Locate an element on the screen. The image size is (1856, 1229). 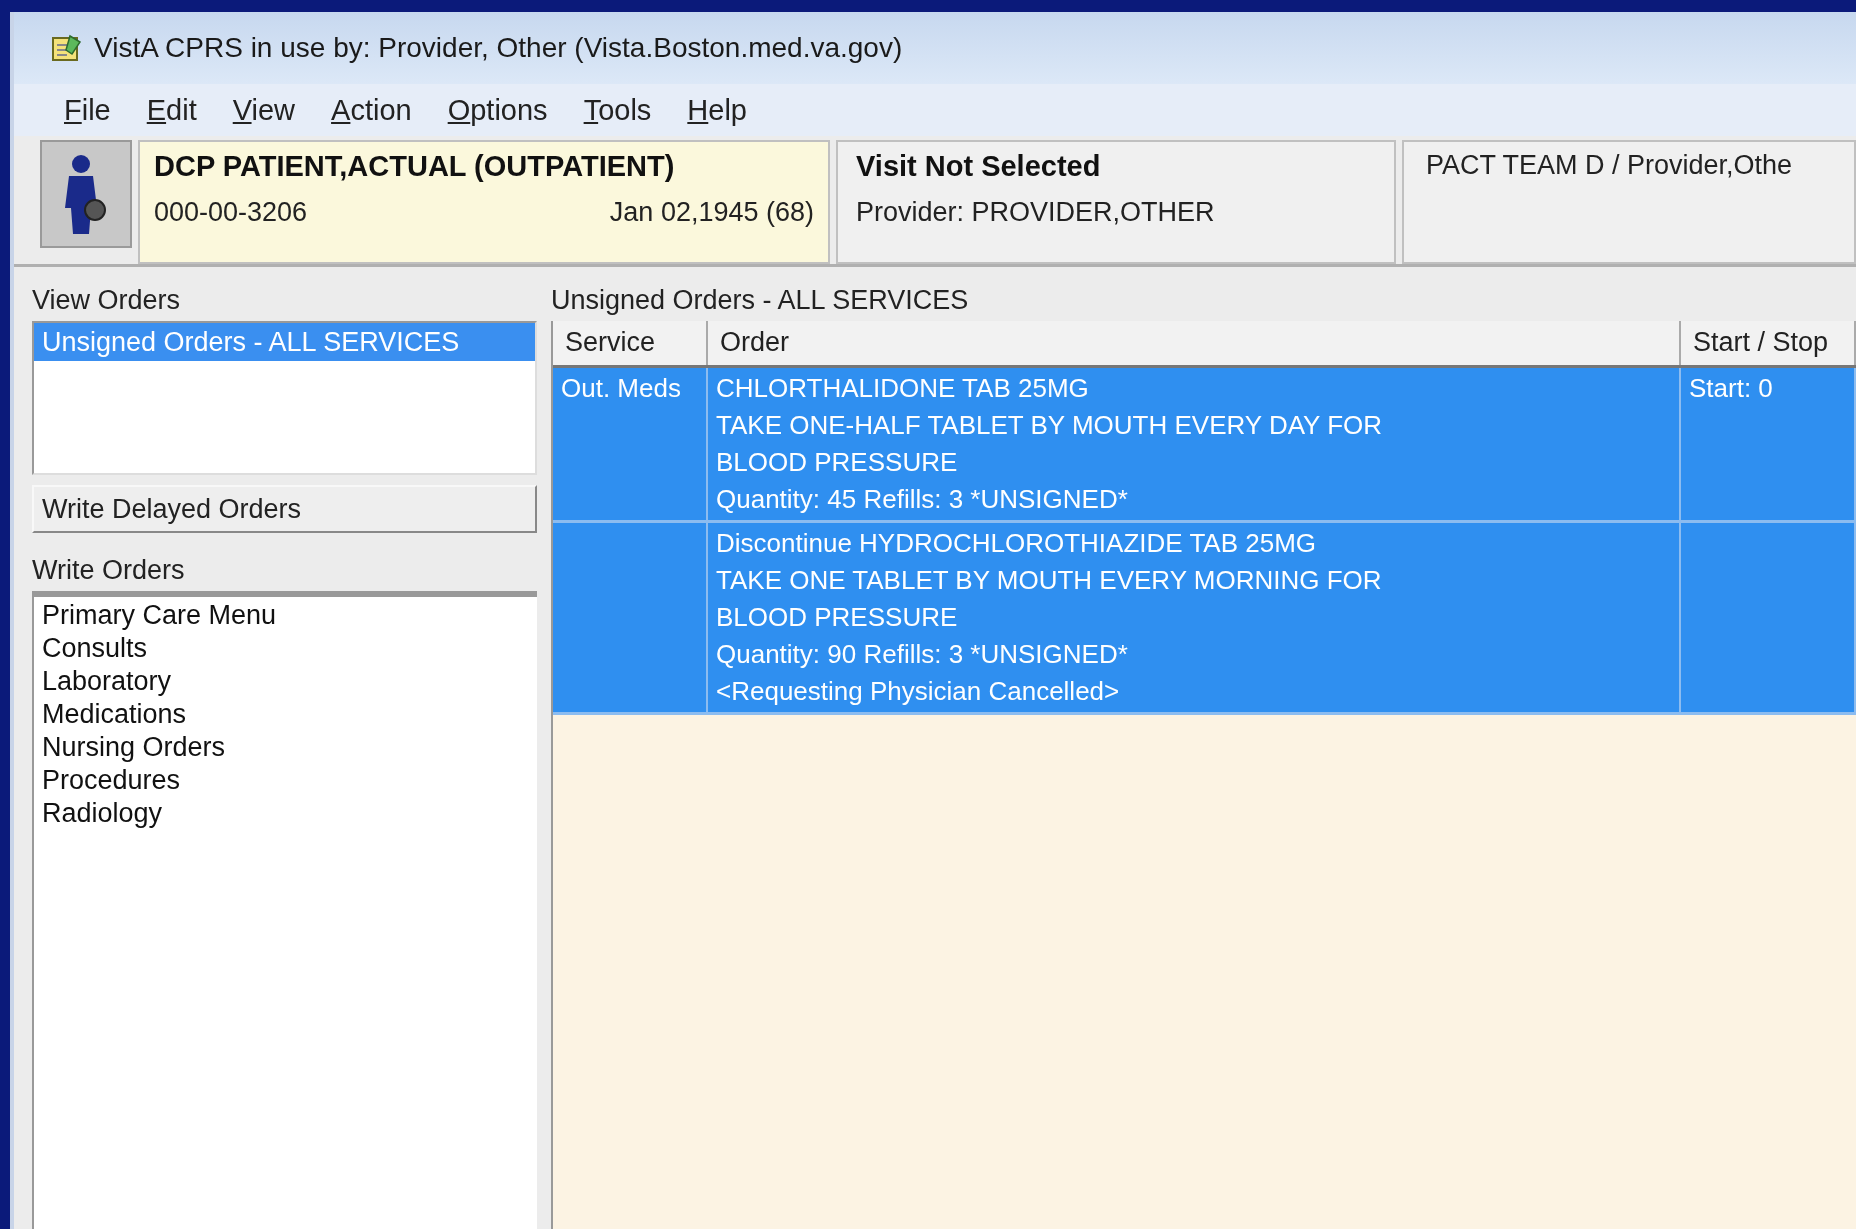
list-item: Primary Care Menu is located at coordinates (285, 615).